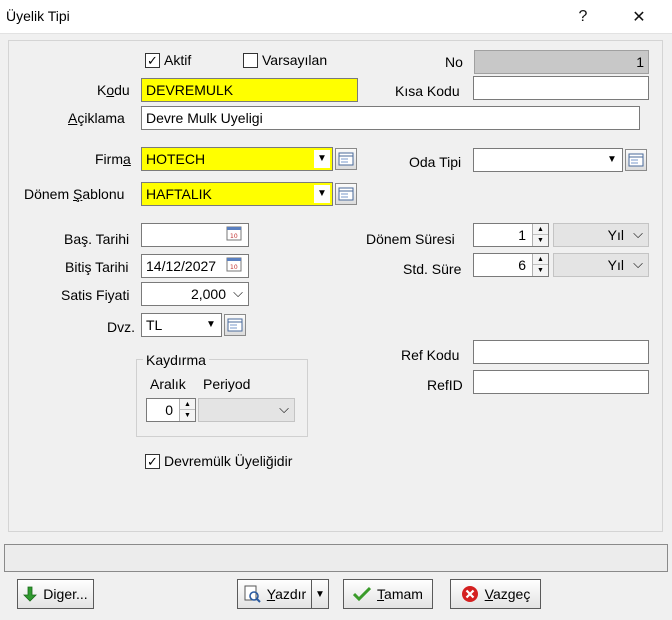 This screenshot has height=620, width=672. Describe the element at coordinates (195, 235) in the screenshot. I see `bas-tarihi-input: 10` at that location.